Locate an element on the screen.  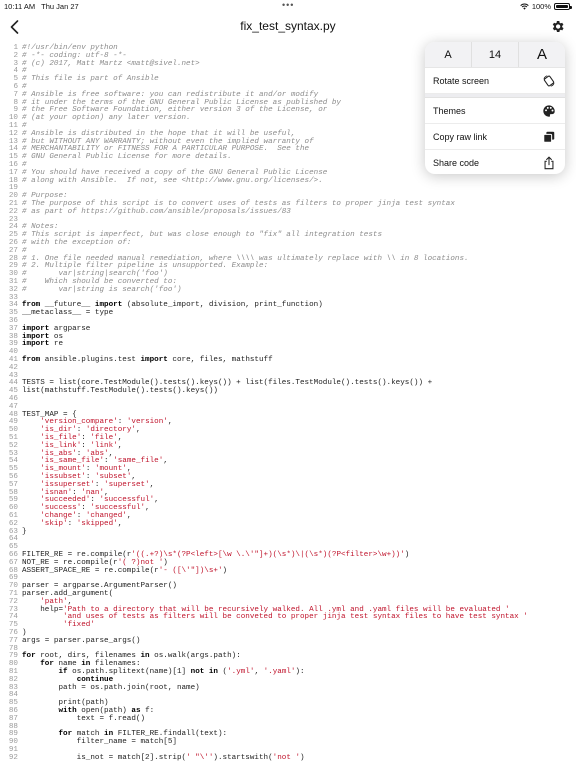
code-line: 87 text = f.read() is located at coordinates (288, 719).